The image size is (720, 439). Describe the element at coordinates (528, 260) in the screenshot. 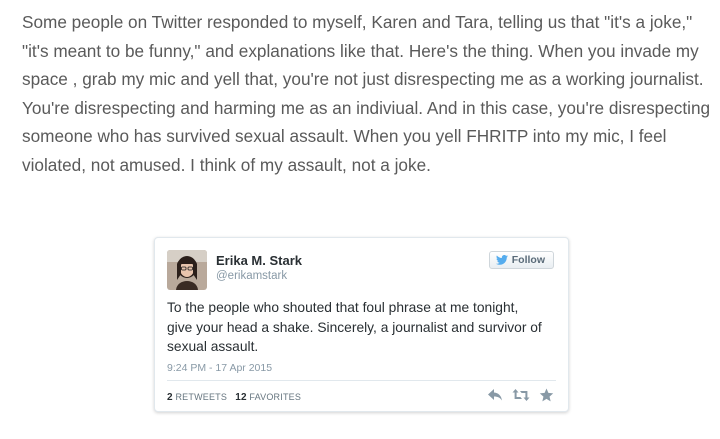

I see `follow-label: Follow` at that location.